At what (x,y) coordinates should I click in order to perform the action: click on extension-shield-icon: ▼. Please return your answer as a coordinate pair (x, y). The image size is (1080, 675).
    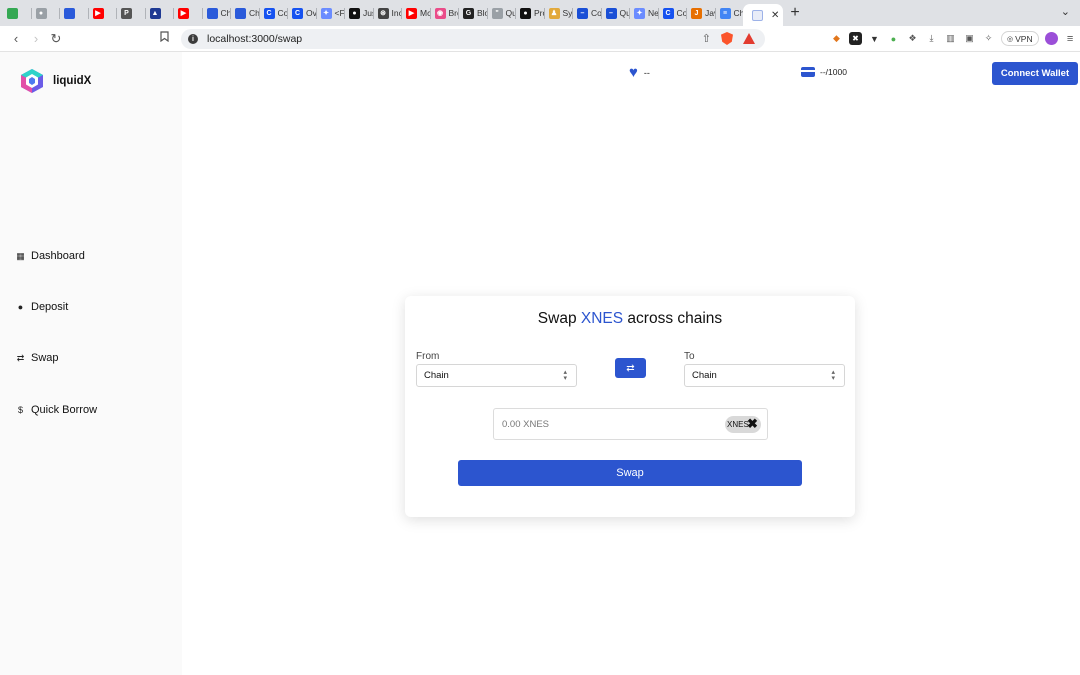
    Looking at the image, I should click on (874, 38).